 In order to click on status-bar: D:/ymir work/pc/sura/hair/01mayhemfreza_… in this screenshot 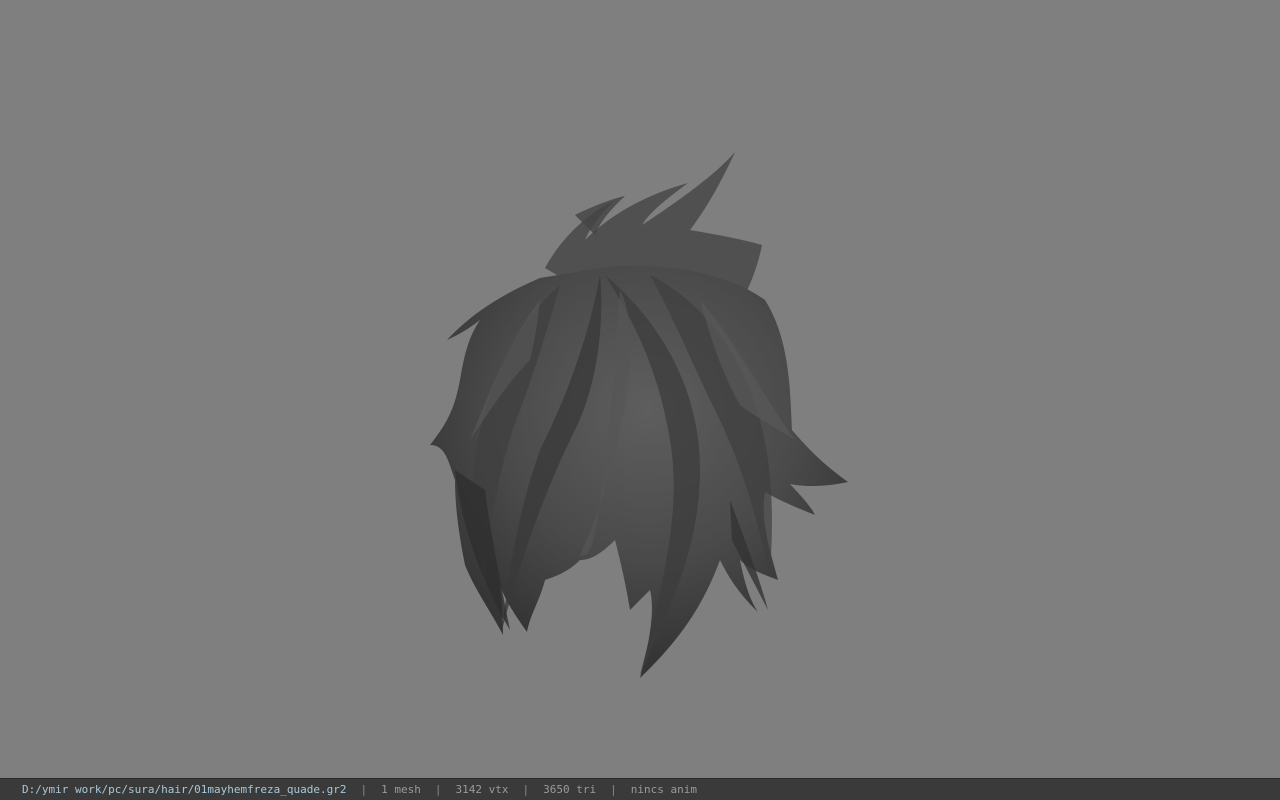, I will do `click(640, 789)`.